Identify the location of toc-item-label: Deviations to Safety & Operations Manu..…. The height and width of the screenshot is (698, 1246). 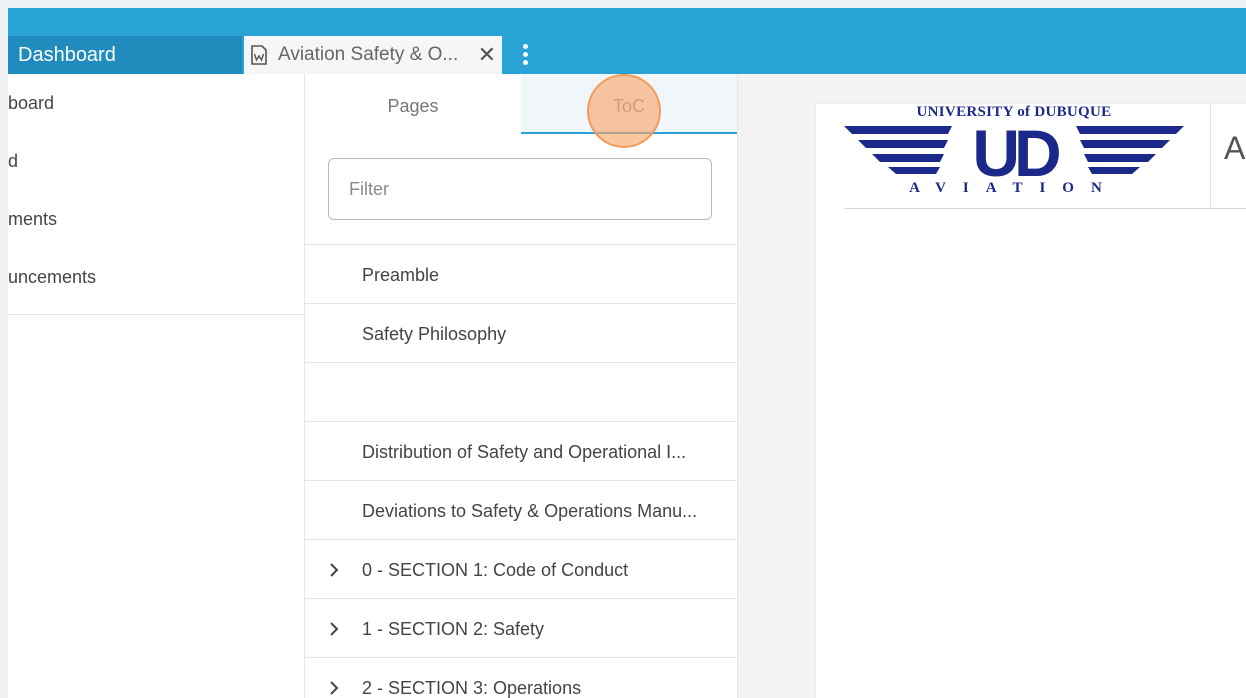
(530, 511).